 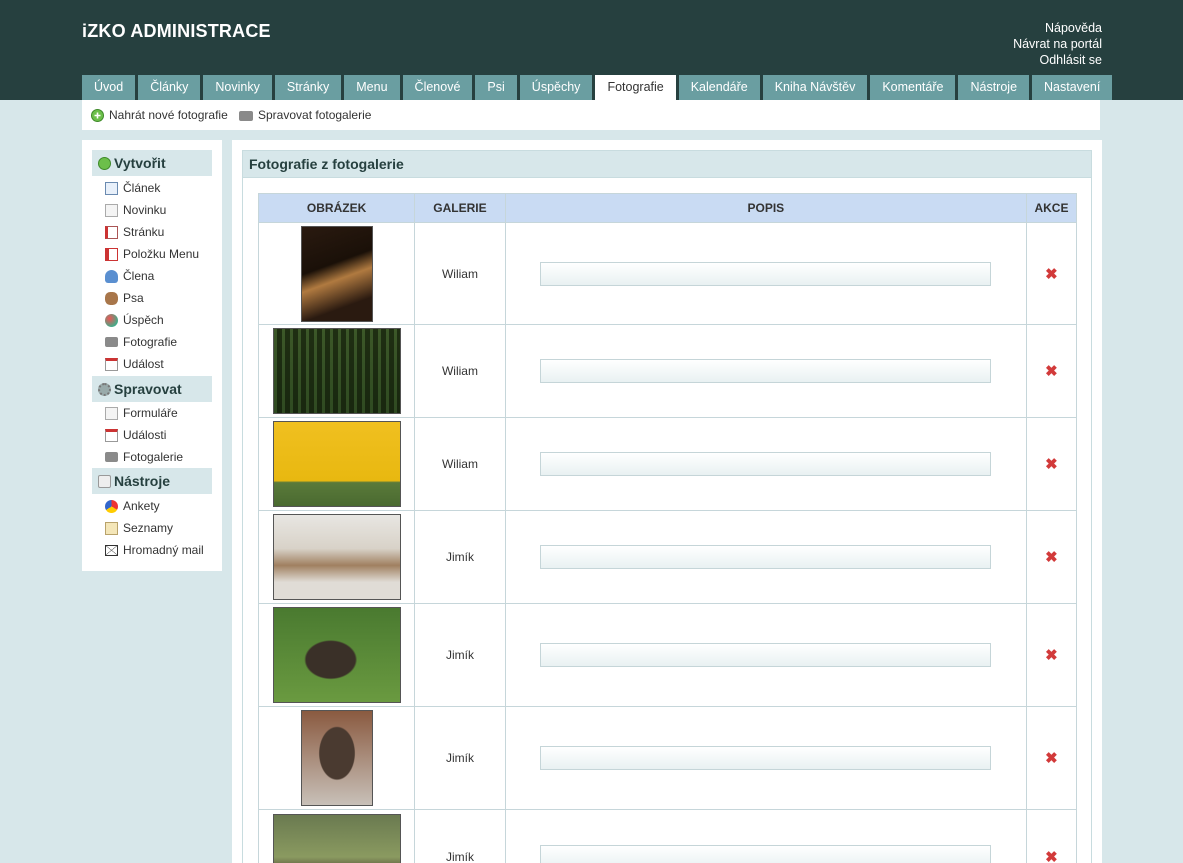 I want to click on sidebar-item-label: Úspěch, so click(x=143, y=320).